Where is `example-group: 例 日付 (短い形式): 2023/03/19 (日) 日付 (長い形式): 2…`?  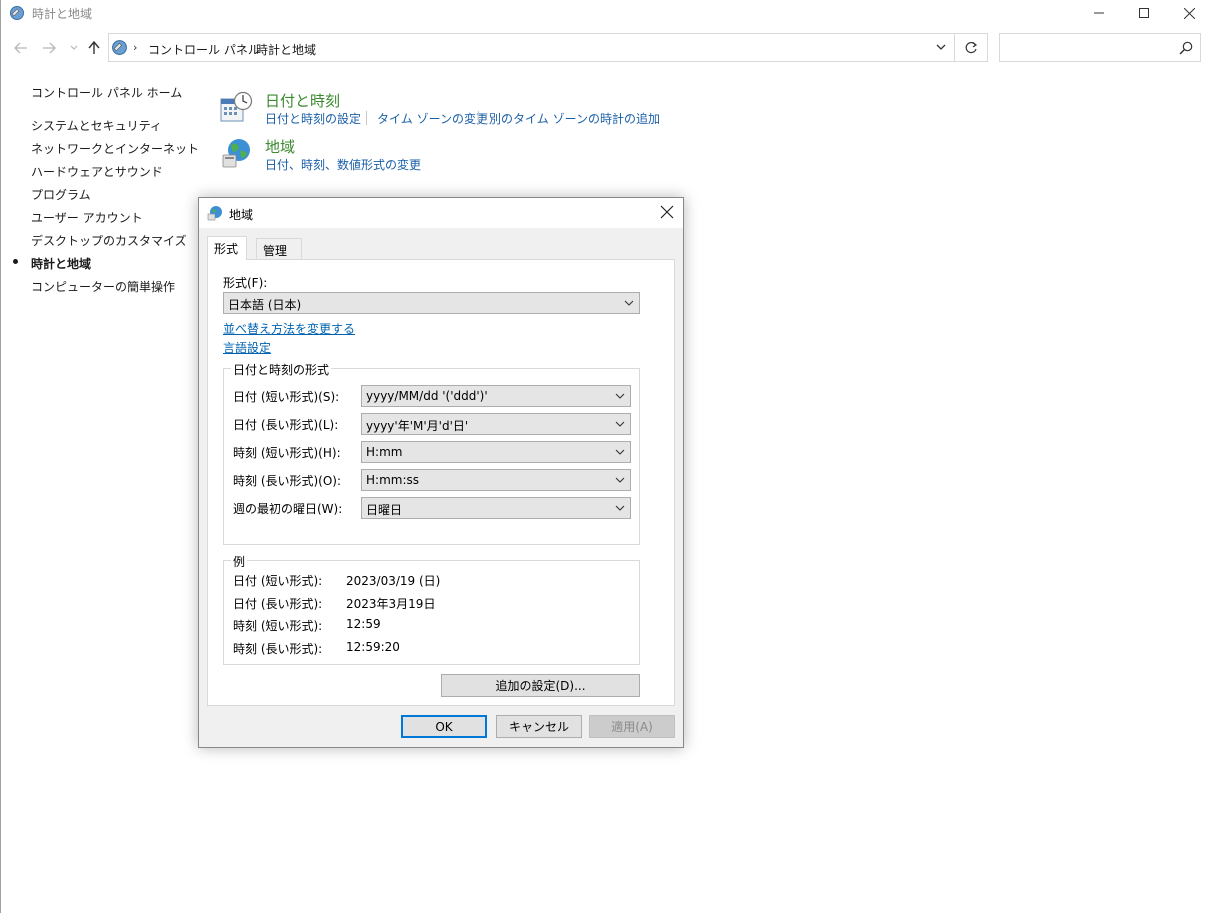
example-group: 例 日付 (短い形式): 2023/03/19 (日) 日付 (長い形式): 2… is located at coordinates (431, 609).